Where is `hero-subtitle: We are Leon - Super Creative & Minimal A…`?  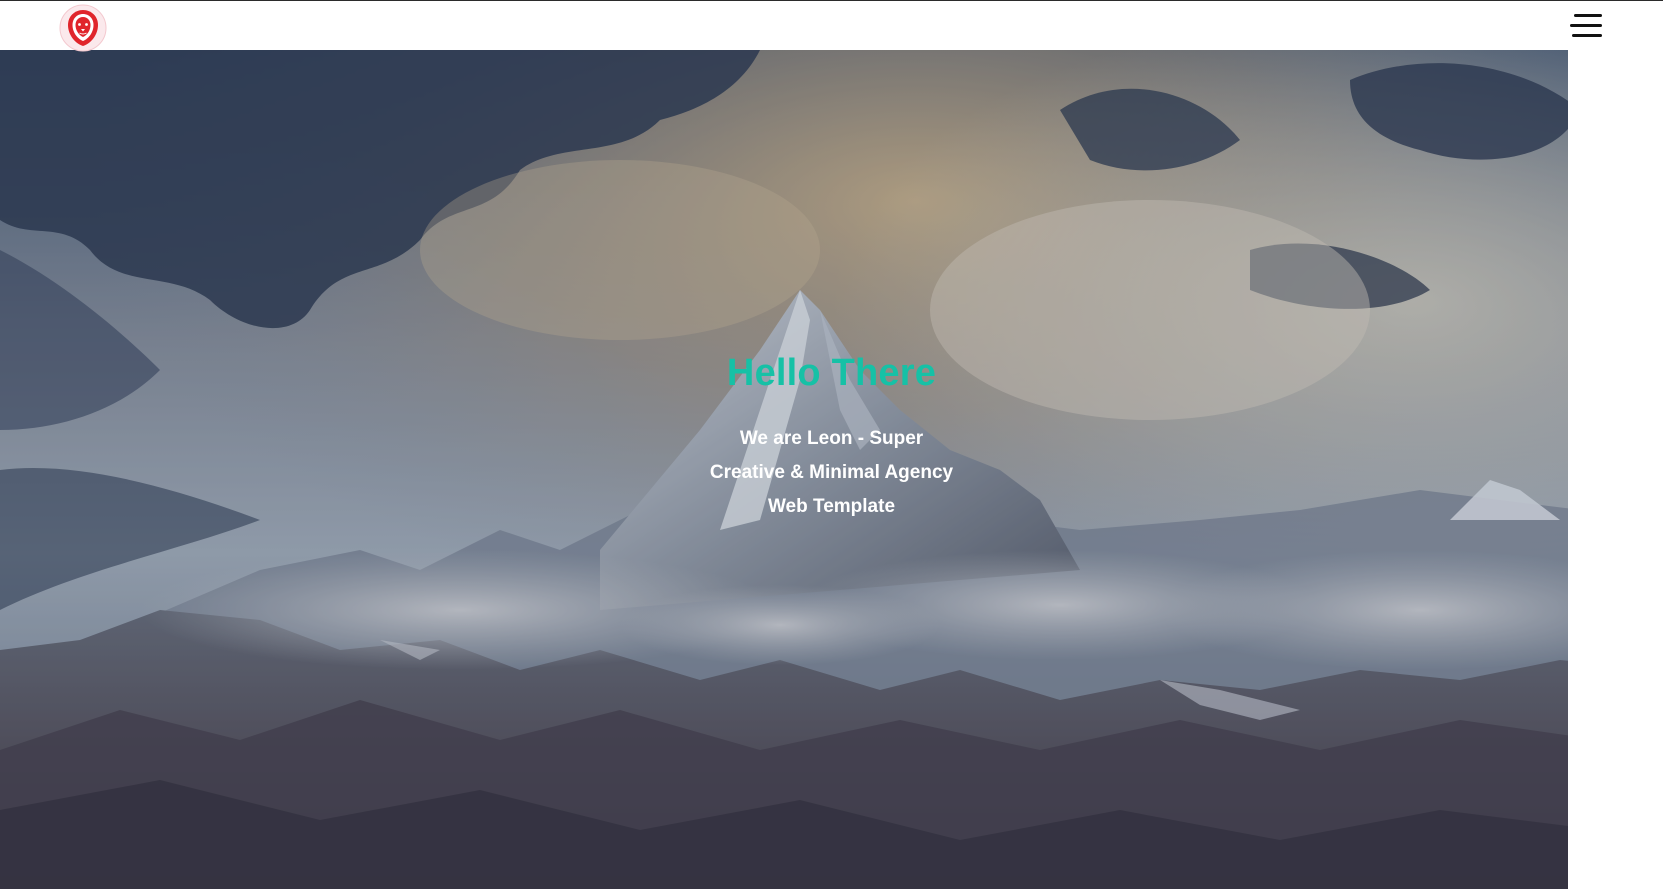
hero-subtitle: We are Leon - Super Creative & Minimal A… is located at coordinates (831, 473).